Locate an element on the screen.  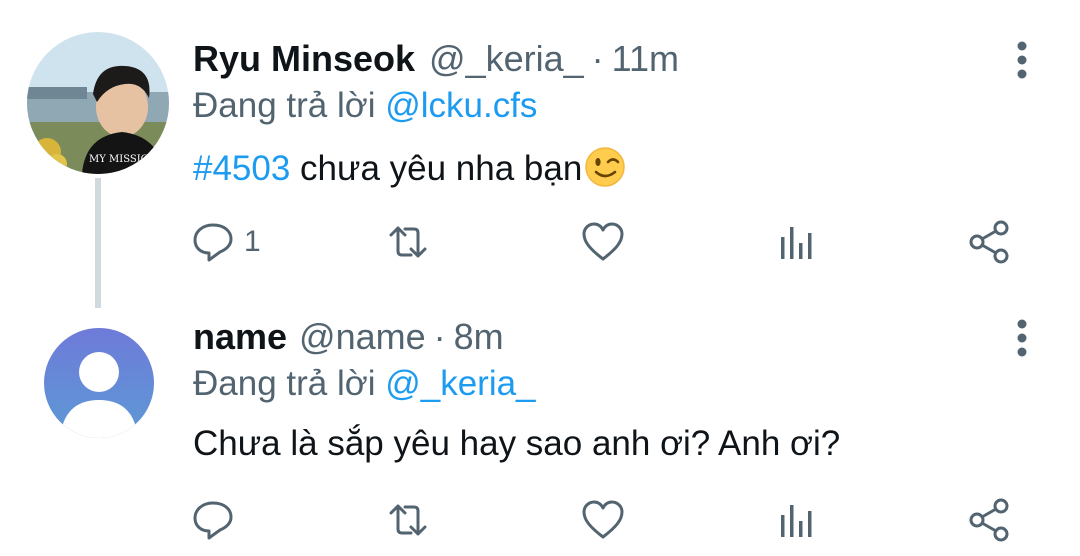
reply-prefix: Đang trả lời is located at coordinates (284, 383).